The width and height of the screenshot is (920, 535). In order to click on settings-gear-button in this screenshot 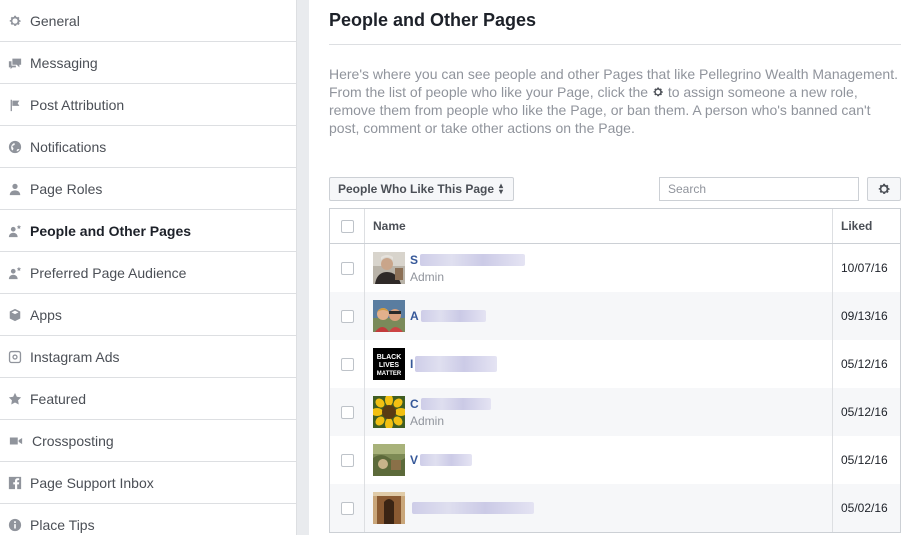, I will do `click(884, 189)`.